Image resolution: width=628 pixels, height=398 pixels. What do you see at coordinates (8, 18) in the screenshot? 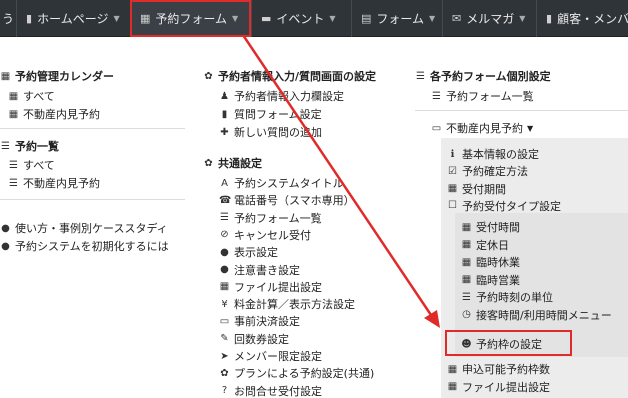
I see `nav-item-fragment: う` at bounding box center [8, 18].